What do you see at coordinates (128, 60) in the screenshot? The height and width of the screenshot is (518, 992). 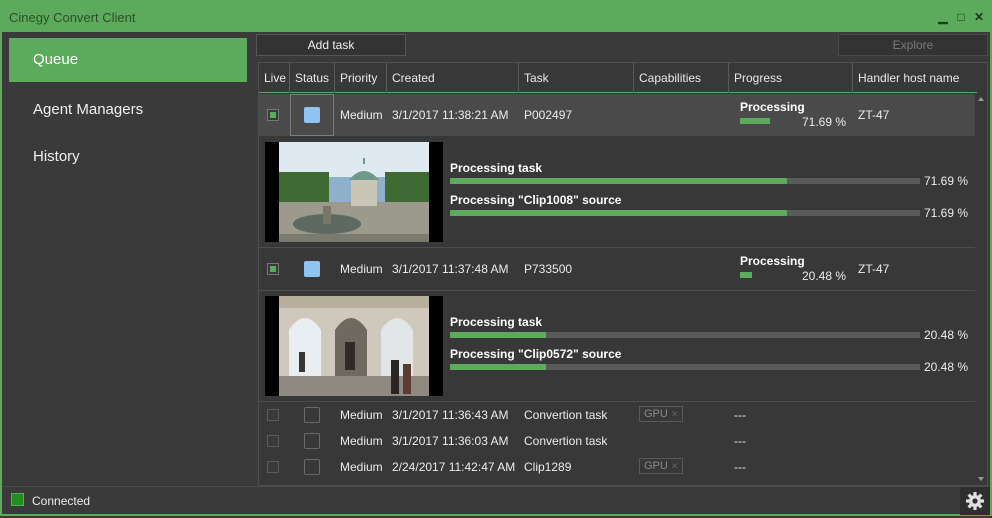 I see `sidebar-item-queue: Queue` at bounding box center [128, 60].